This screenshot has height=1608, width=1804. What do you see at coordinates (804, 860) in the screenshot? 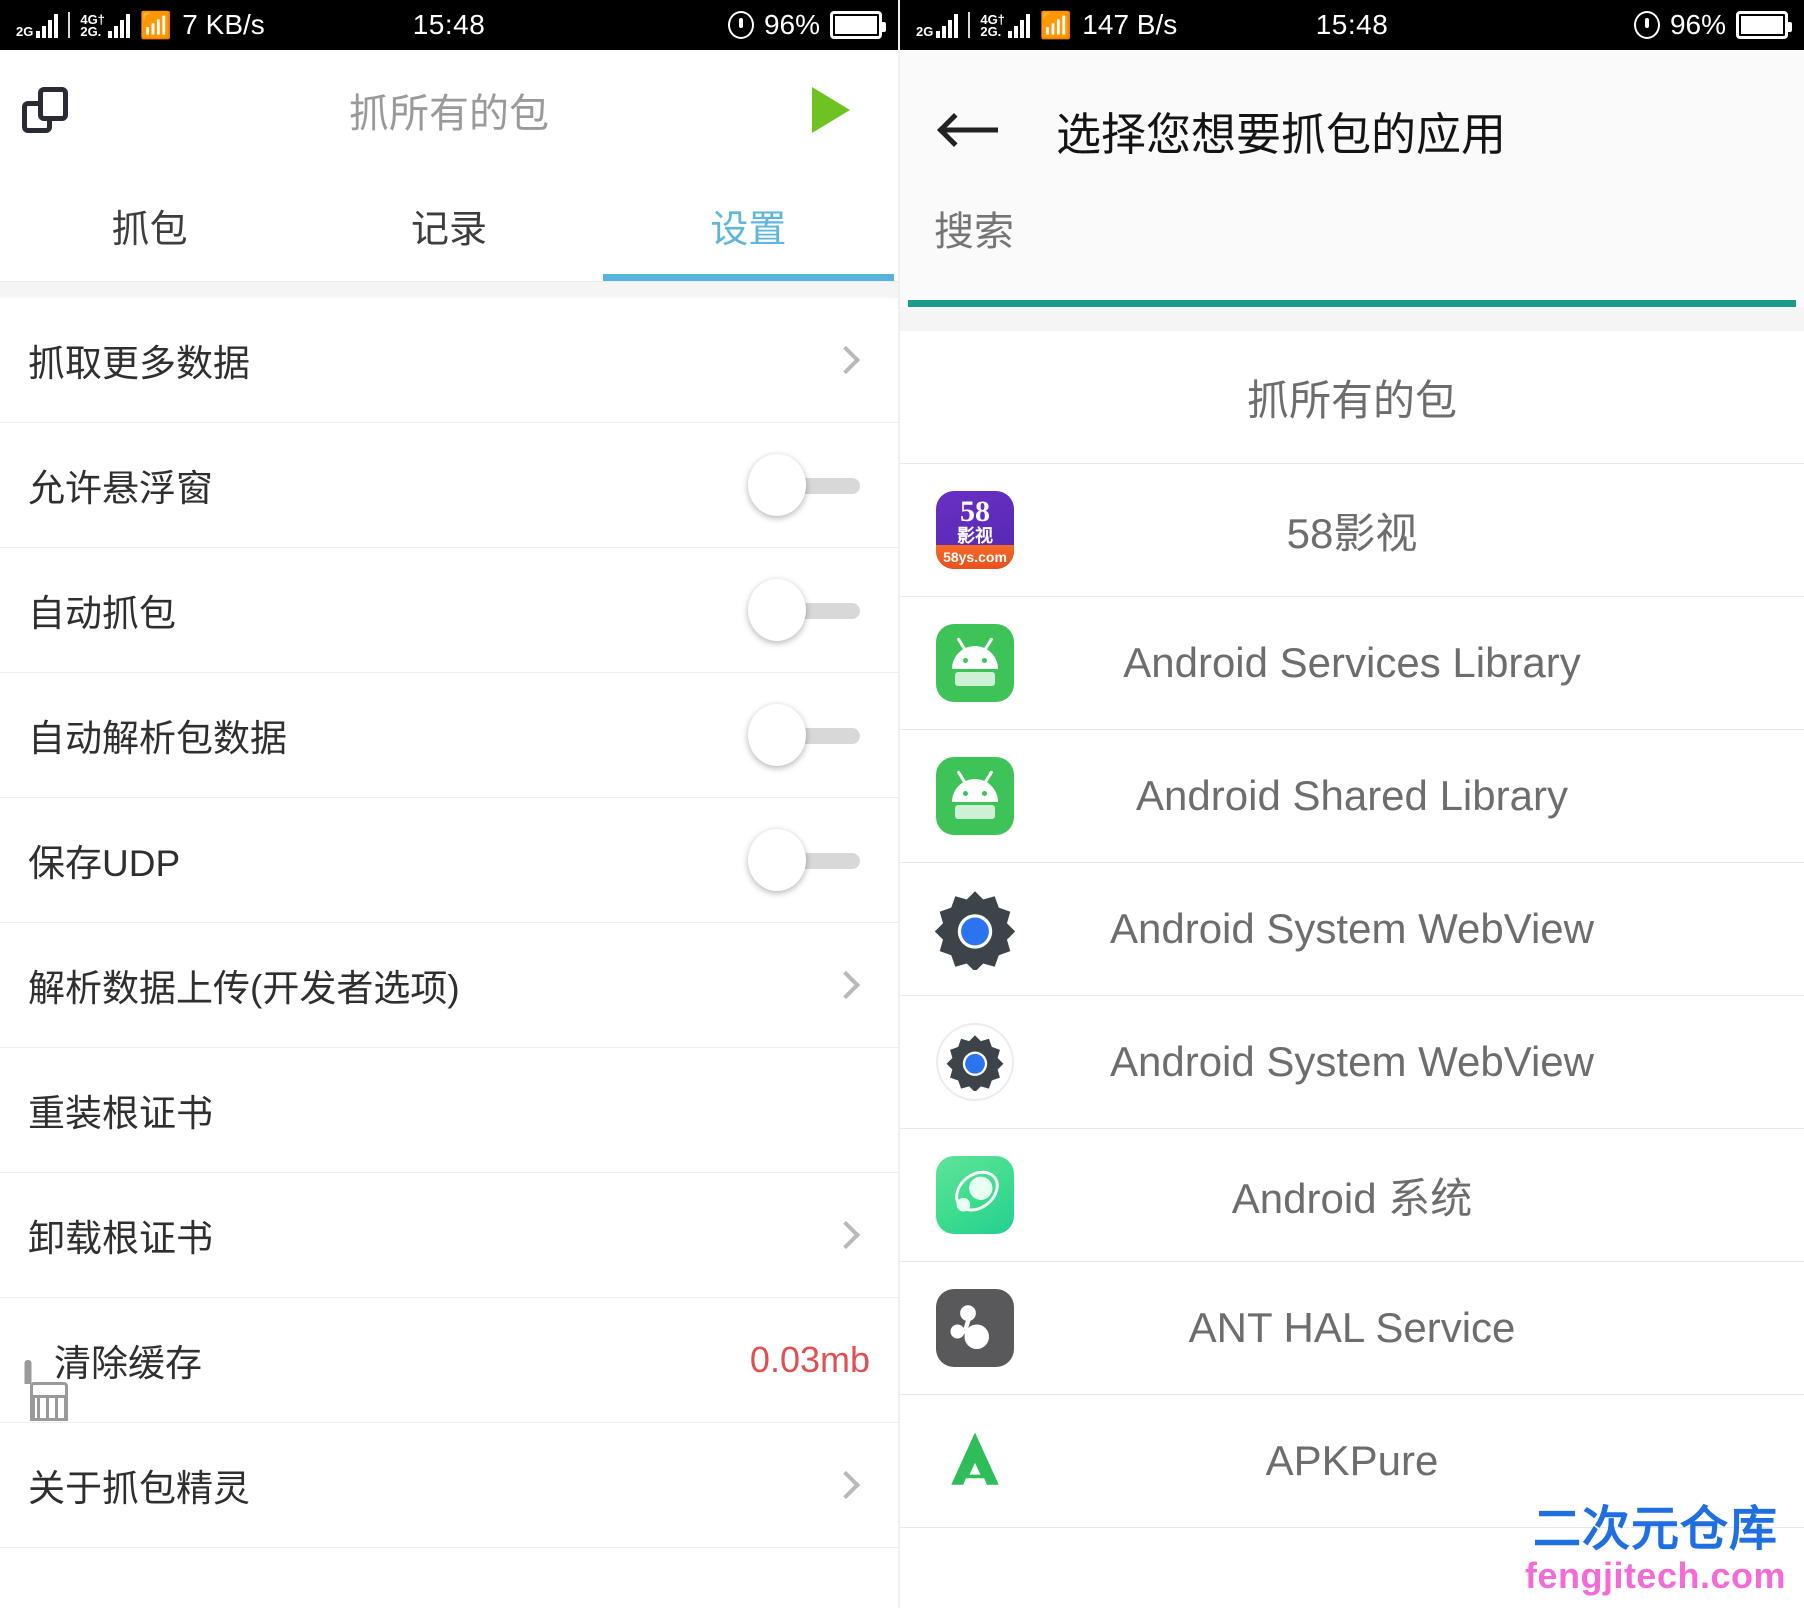
I see `toggle-save-udp` at bounding box center [804, 860].